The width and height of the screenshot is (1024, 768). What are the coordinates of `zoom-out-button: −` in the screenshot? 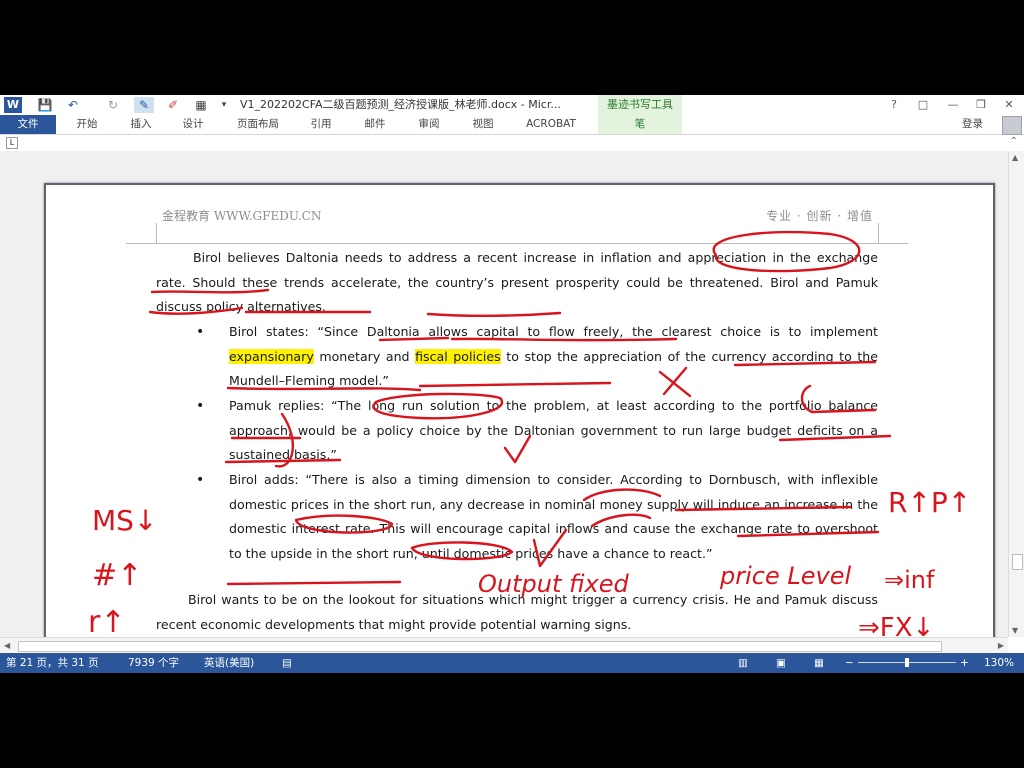 It's located at (849, 663).